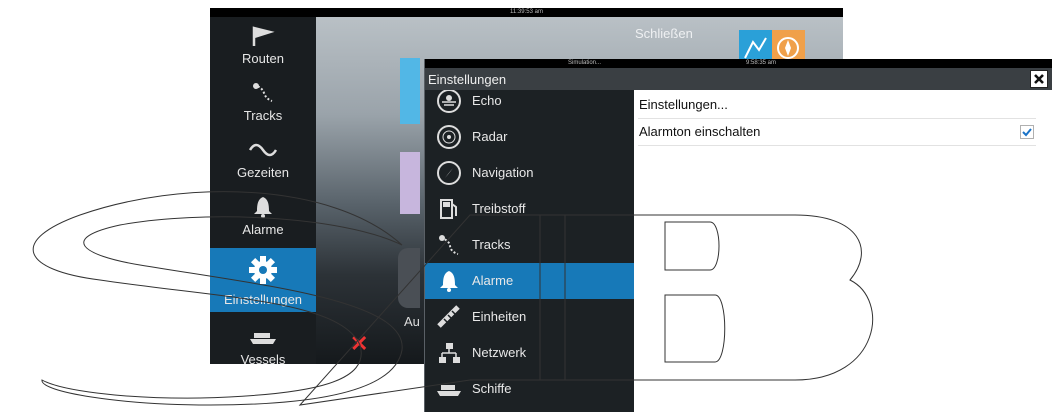 The height and width of the screenshot is (412, 1053). I want to click on menu-label-radar: Radar, so click(490, 136).